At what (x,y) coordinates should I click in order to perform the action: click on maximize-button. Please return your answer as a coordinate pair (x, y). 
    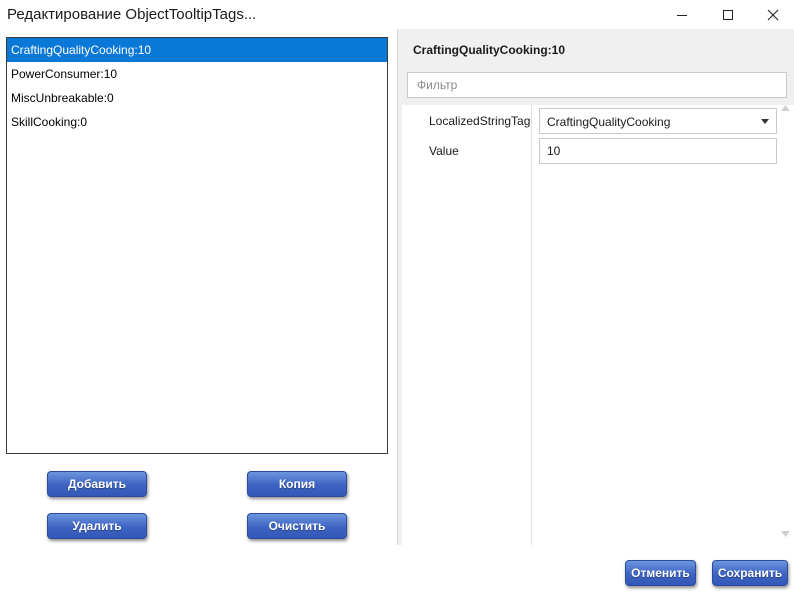
    Looking at the image, I should click on (728, 15).